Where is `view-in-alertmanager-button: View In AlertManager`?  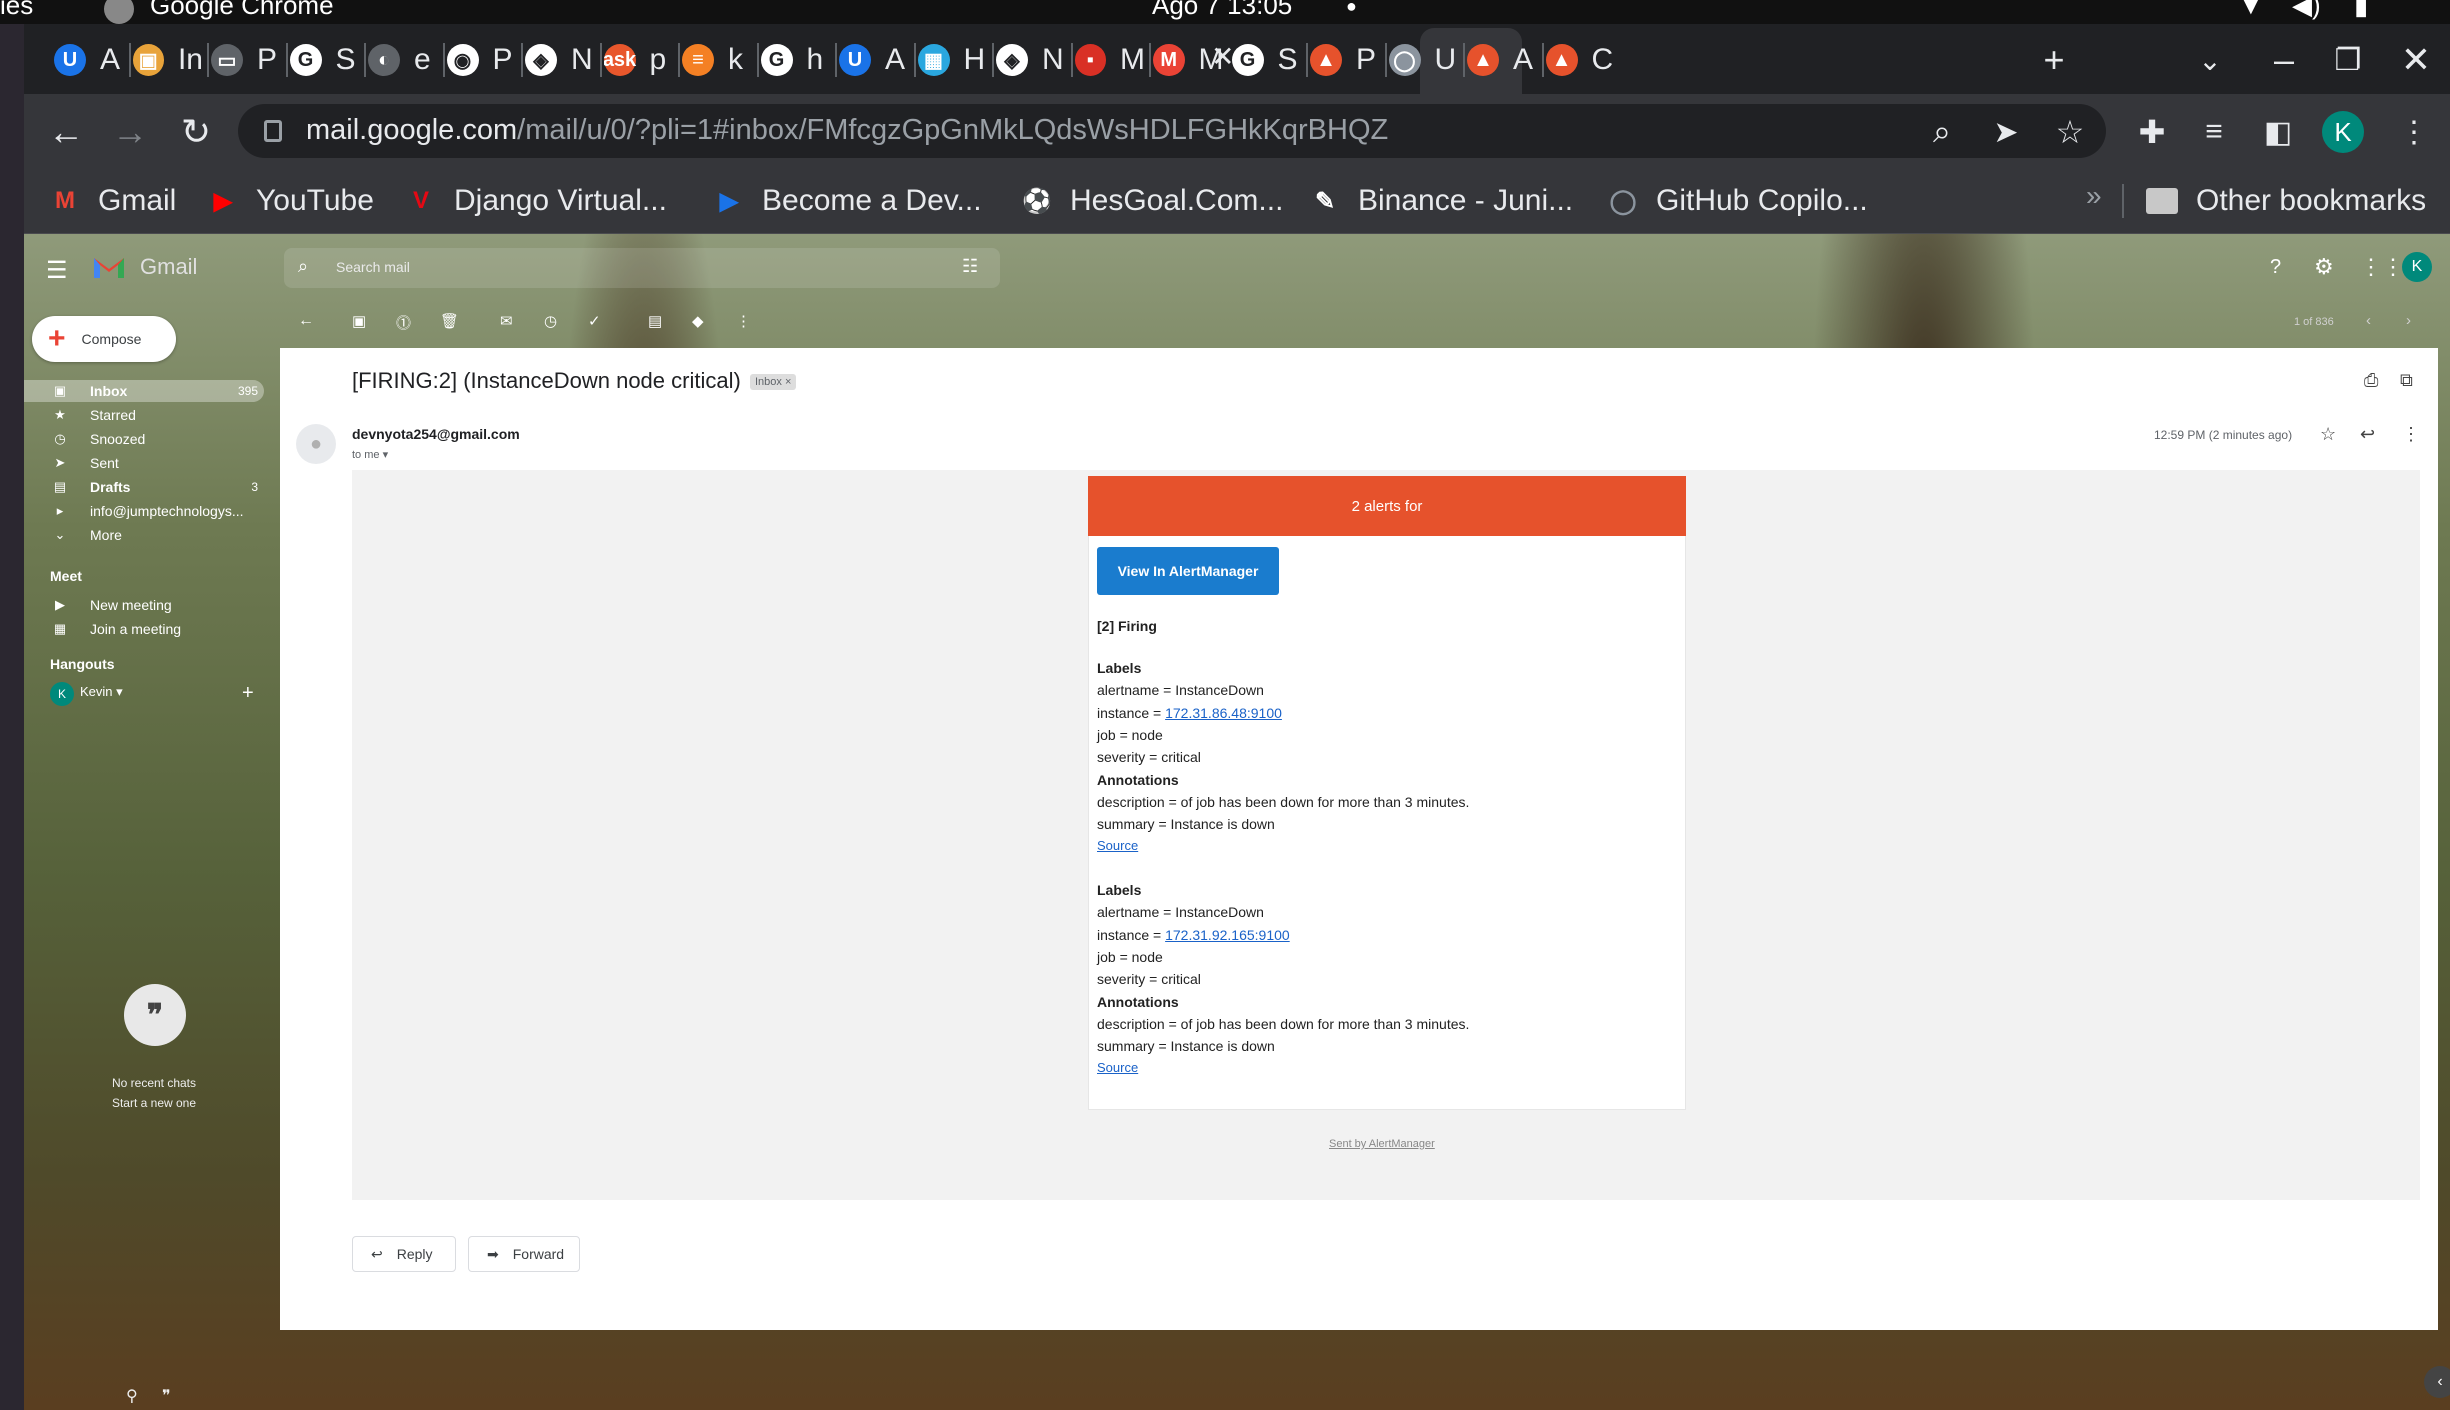 view-in-alertmanager-button: View In AlertManager is located at coordinates (1188, 571).